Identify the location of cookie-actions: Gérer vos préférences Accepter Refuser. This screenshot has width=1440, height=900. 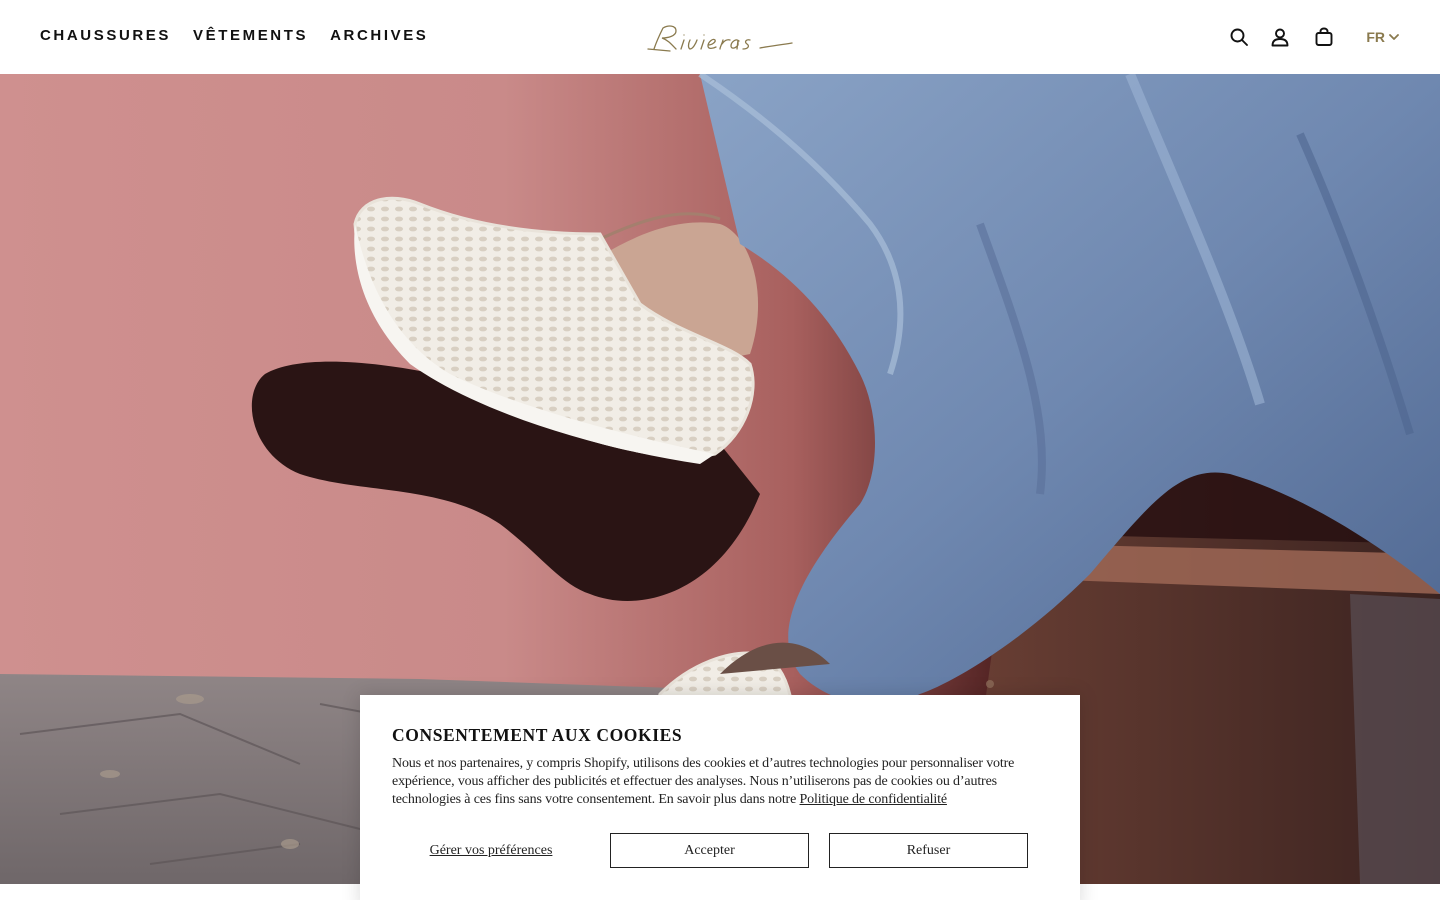
(710, 850).